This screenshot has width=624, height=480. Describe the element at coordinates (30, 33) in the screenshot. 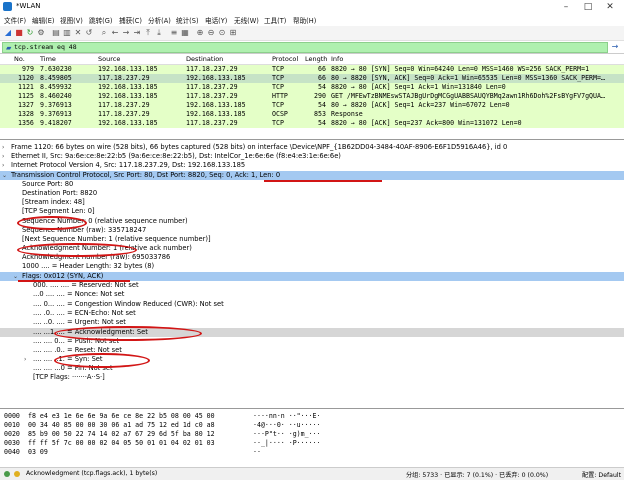

I see `restart-capture-icon: ↻` at that location.